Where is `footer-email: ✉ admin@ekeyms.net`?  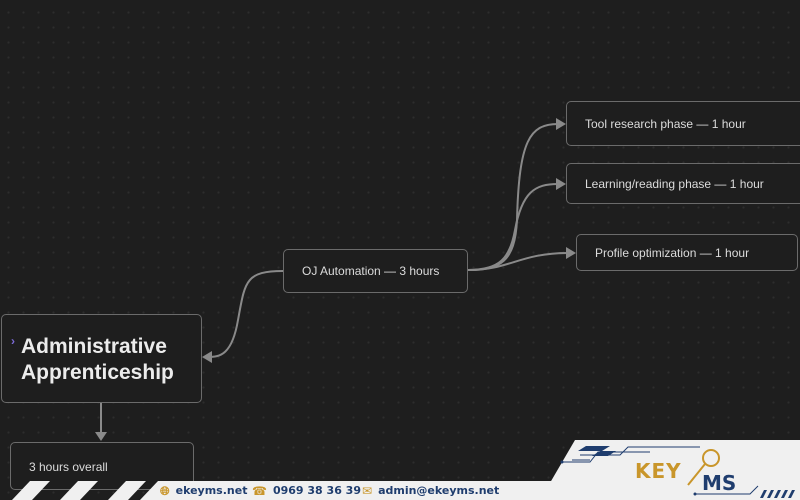
footer-email: ✉ admin@ekeyms.net is located at coordinates (430, 490).